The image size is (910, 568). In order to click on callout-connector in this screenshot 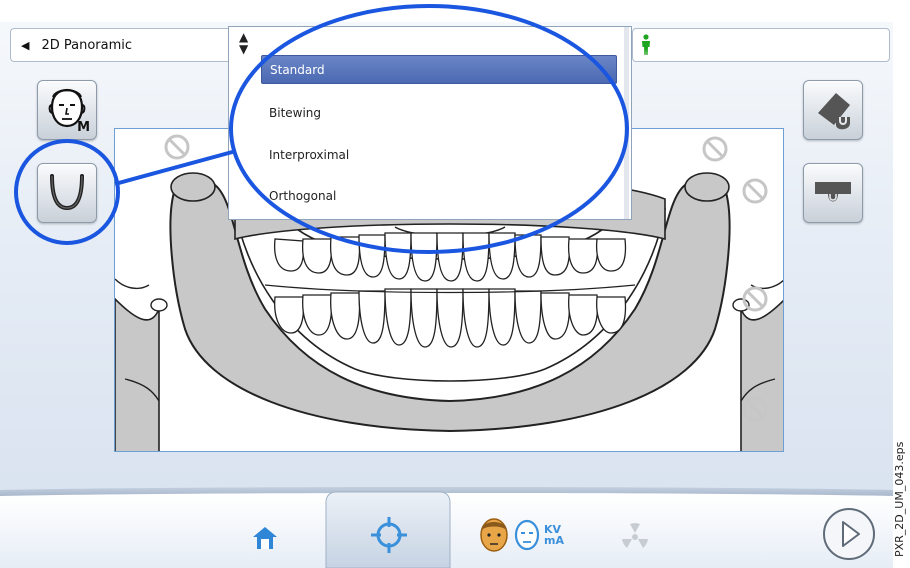, I will do `click(175, 167)`.